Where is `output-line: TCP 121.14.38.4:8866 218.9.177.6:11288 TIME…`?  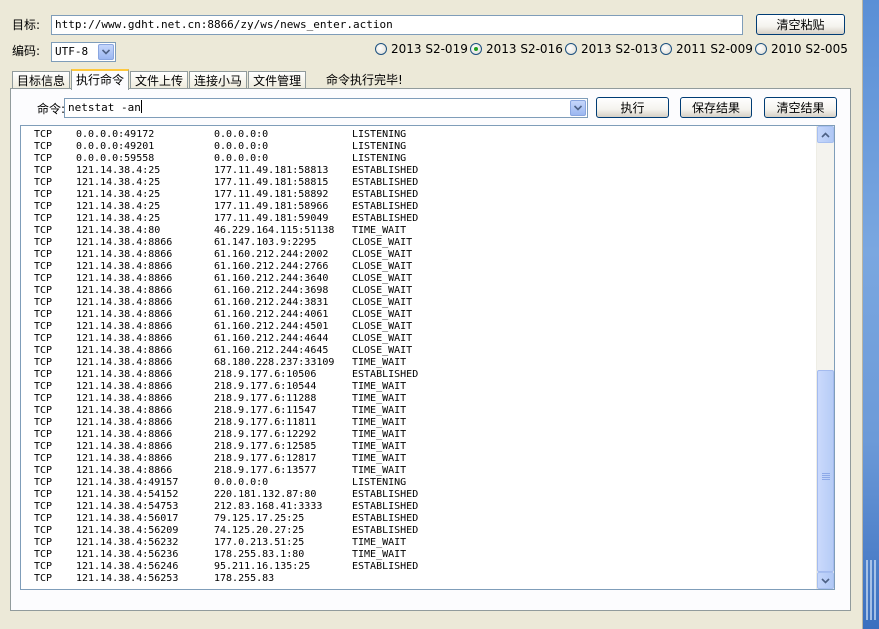 output-line: TCP 121.14.38.4:8866 218.9.177.6:11288 TIME… is located at coordinates (418, 399).